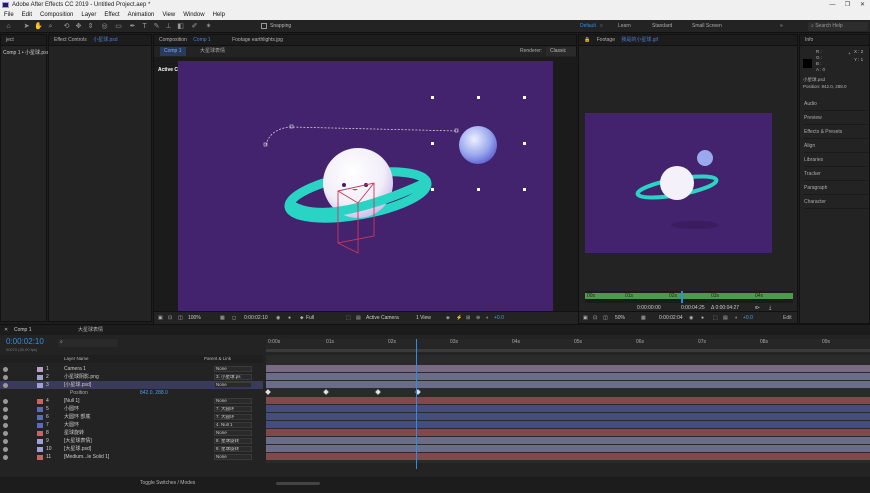 The image size is (870, 493). Describe the element at coordinates (836, 118) in the screenshot. I see `panel-preview: Preview` at that location.